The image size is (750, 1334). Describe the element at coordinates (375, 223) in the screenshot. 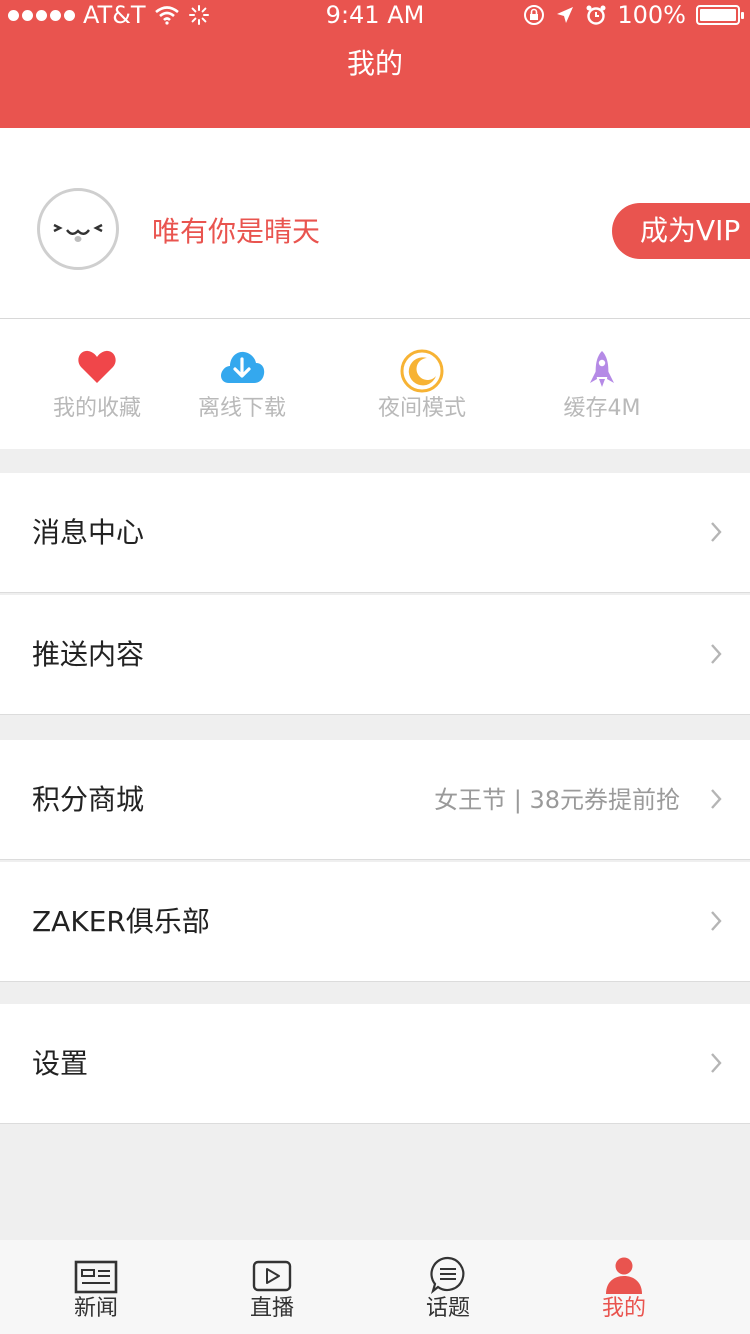

I see `profile-section: 唯有你是晴天 成为VIP` at that location.